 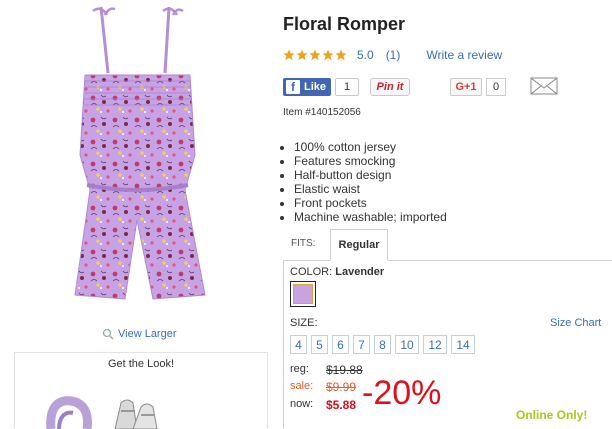 What do you see at coordinates (303, 243) in the screenshot?
I see `fits-label: FITS:` at bounding box center [303, 243].